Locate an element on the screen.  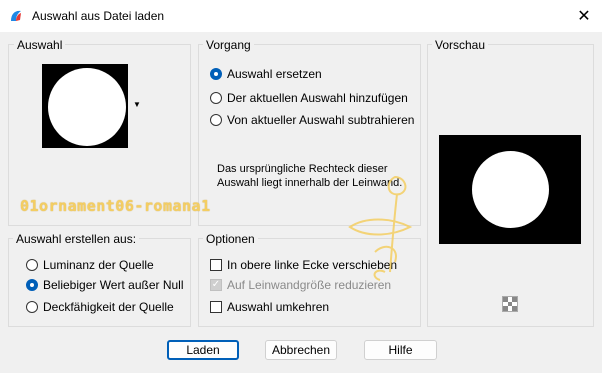
vorschau-group-title: Vorschau is located at coordinates (460, 45).